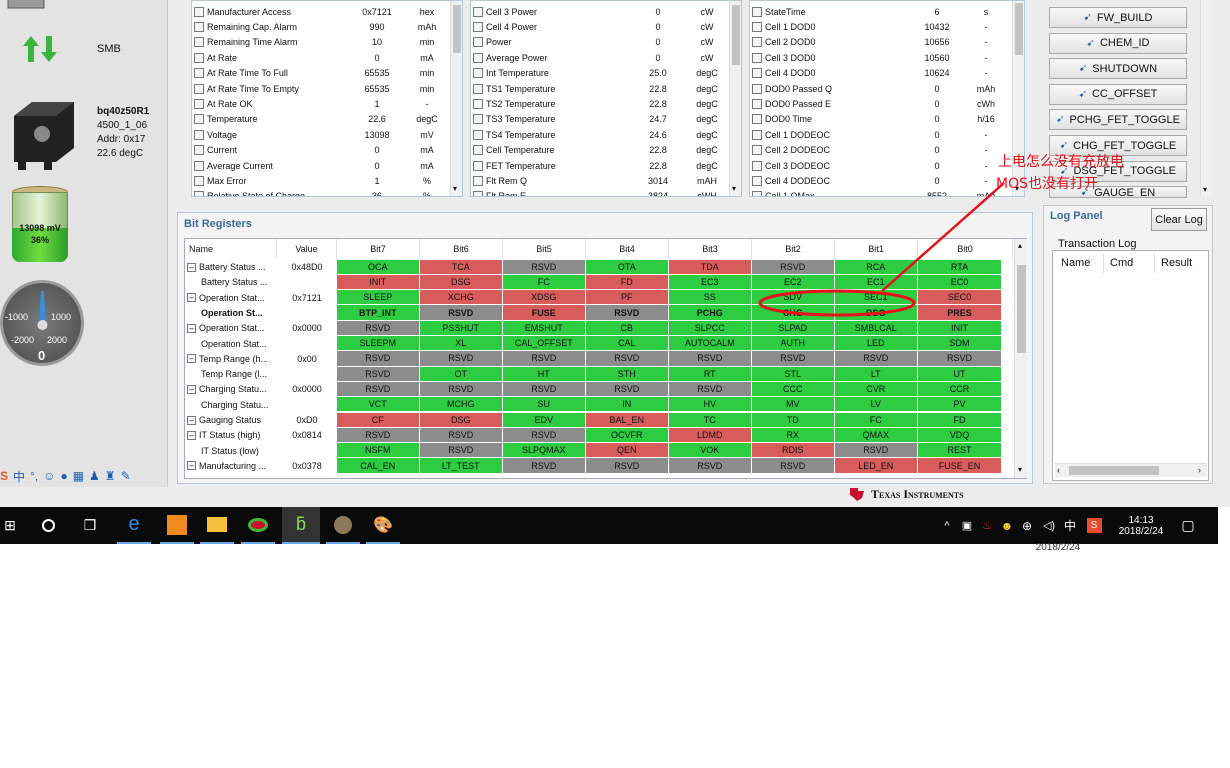 The height and width of the screenshot is (768, 1230). Describe the element at coordinates (377, 119) in the screenshot. I see `register-value: 22.6` at that location.